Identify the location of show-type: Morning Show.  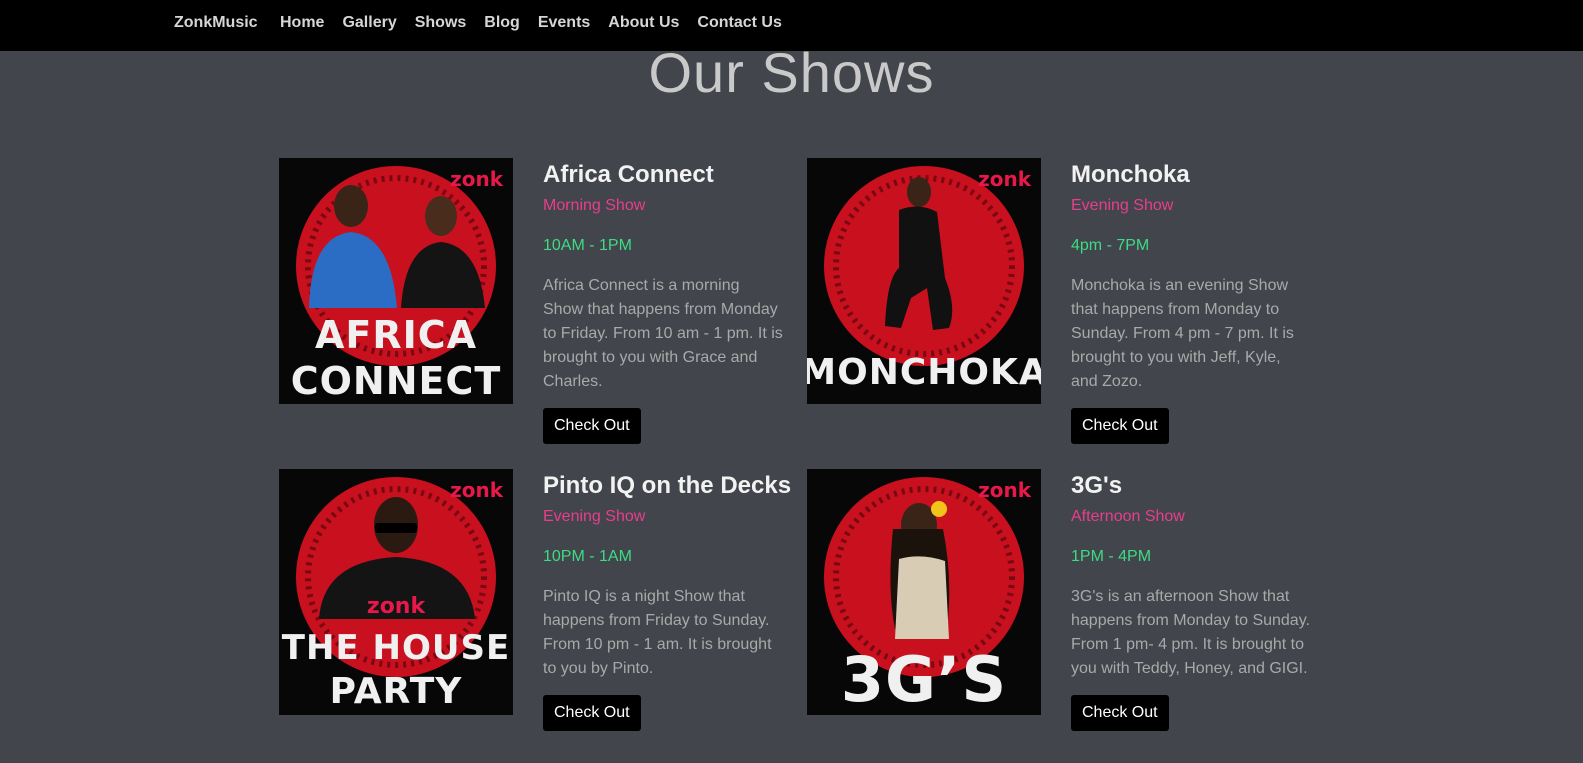
(594, 205).